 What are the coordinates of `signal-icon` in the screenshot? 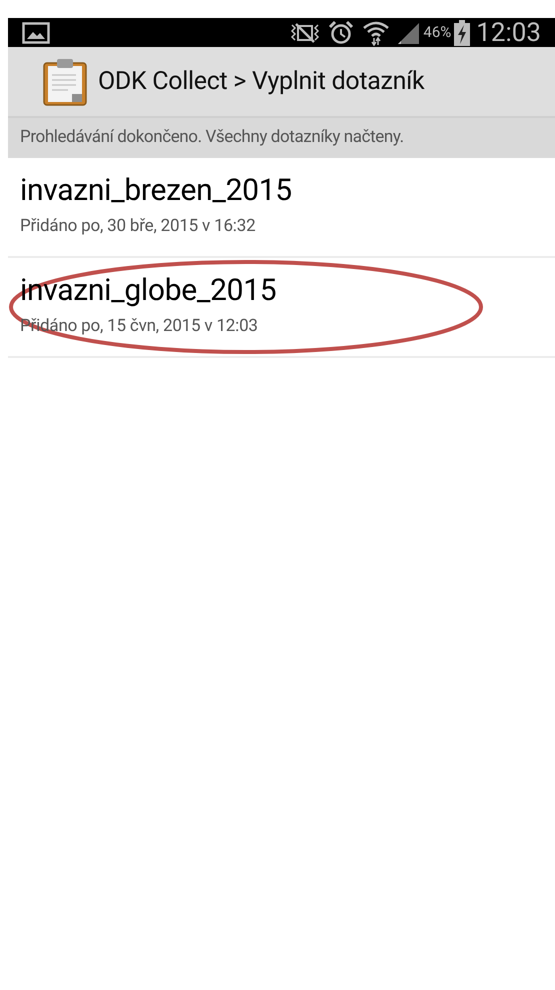 It's located at (408, 32).